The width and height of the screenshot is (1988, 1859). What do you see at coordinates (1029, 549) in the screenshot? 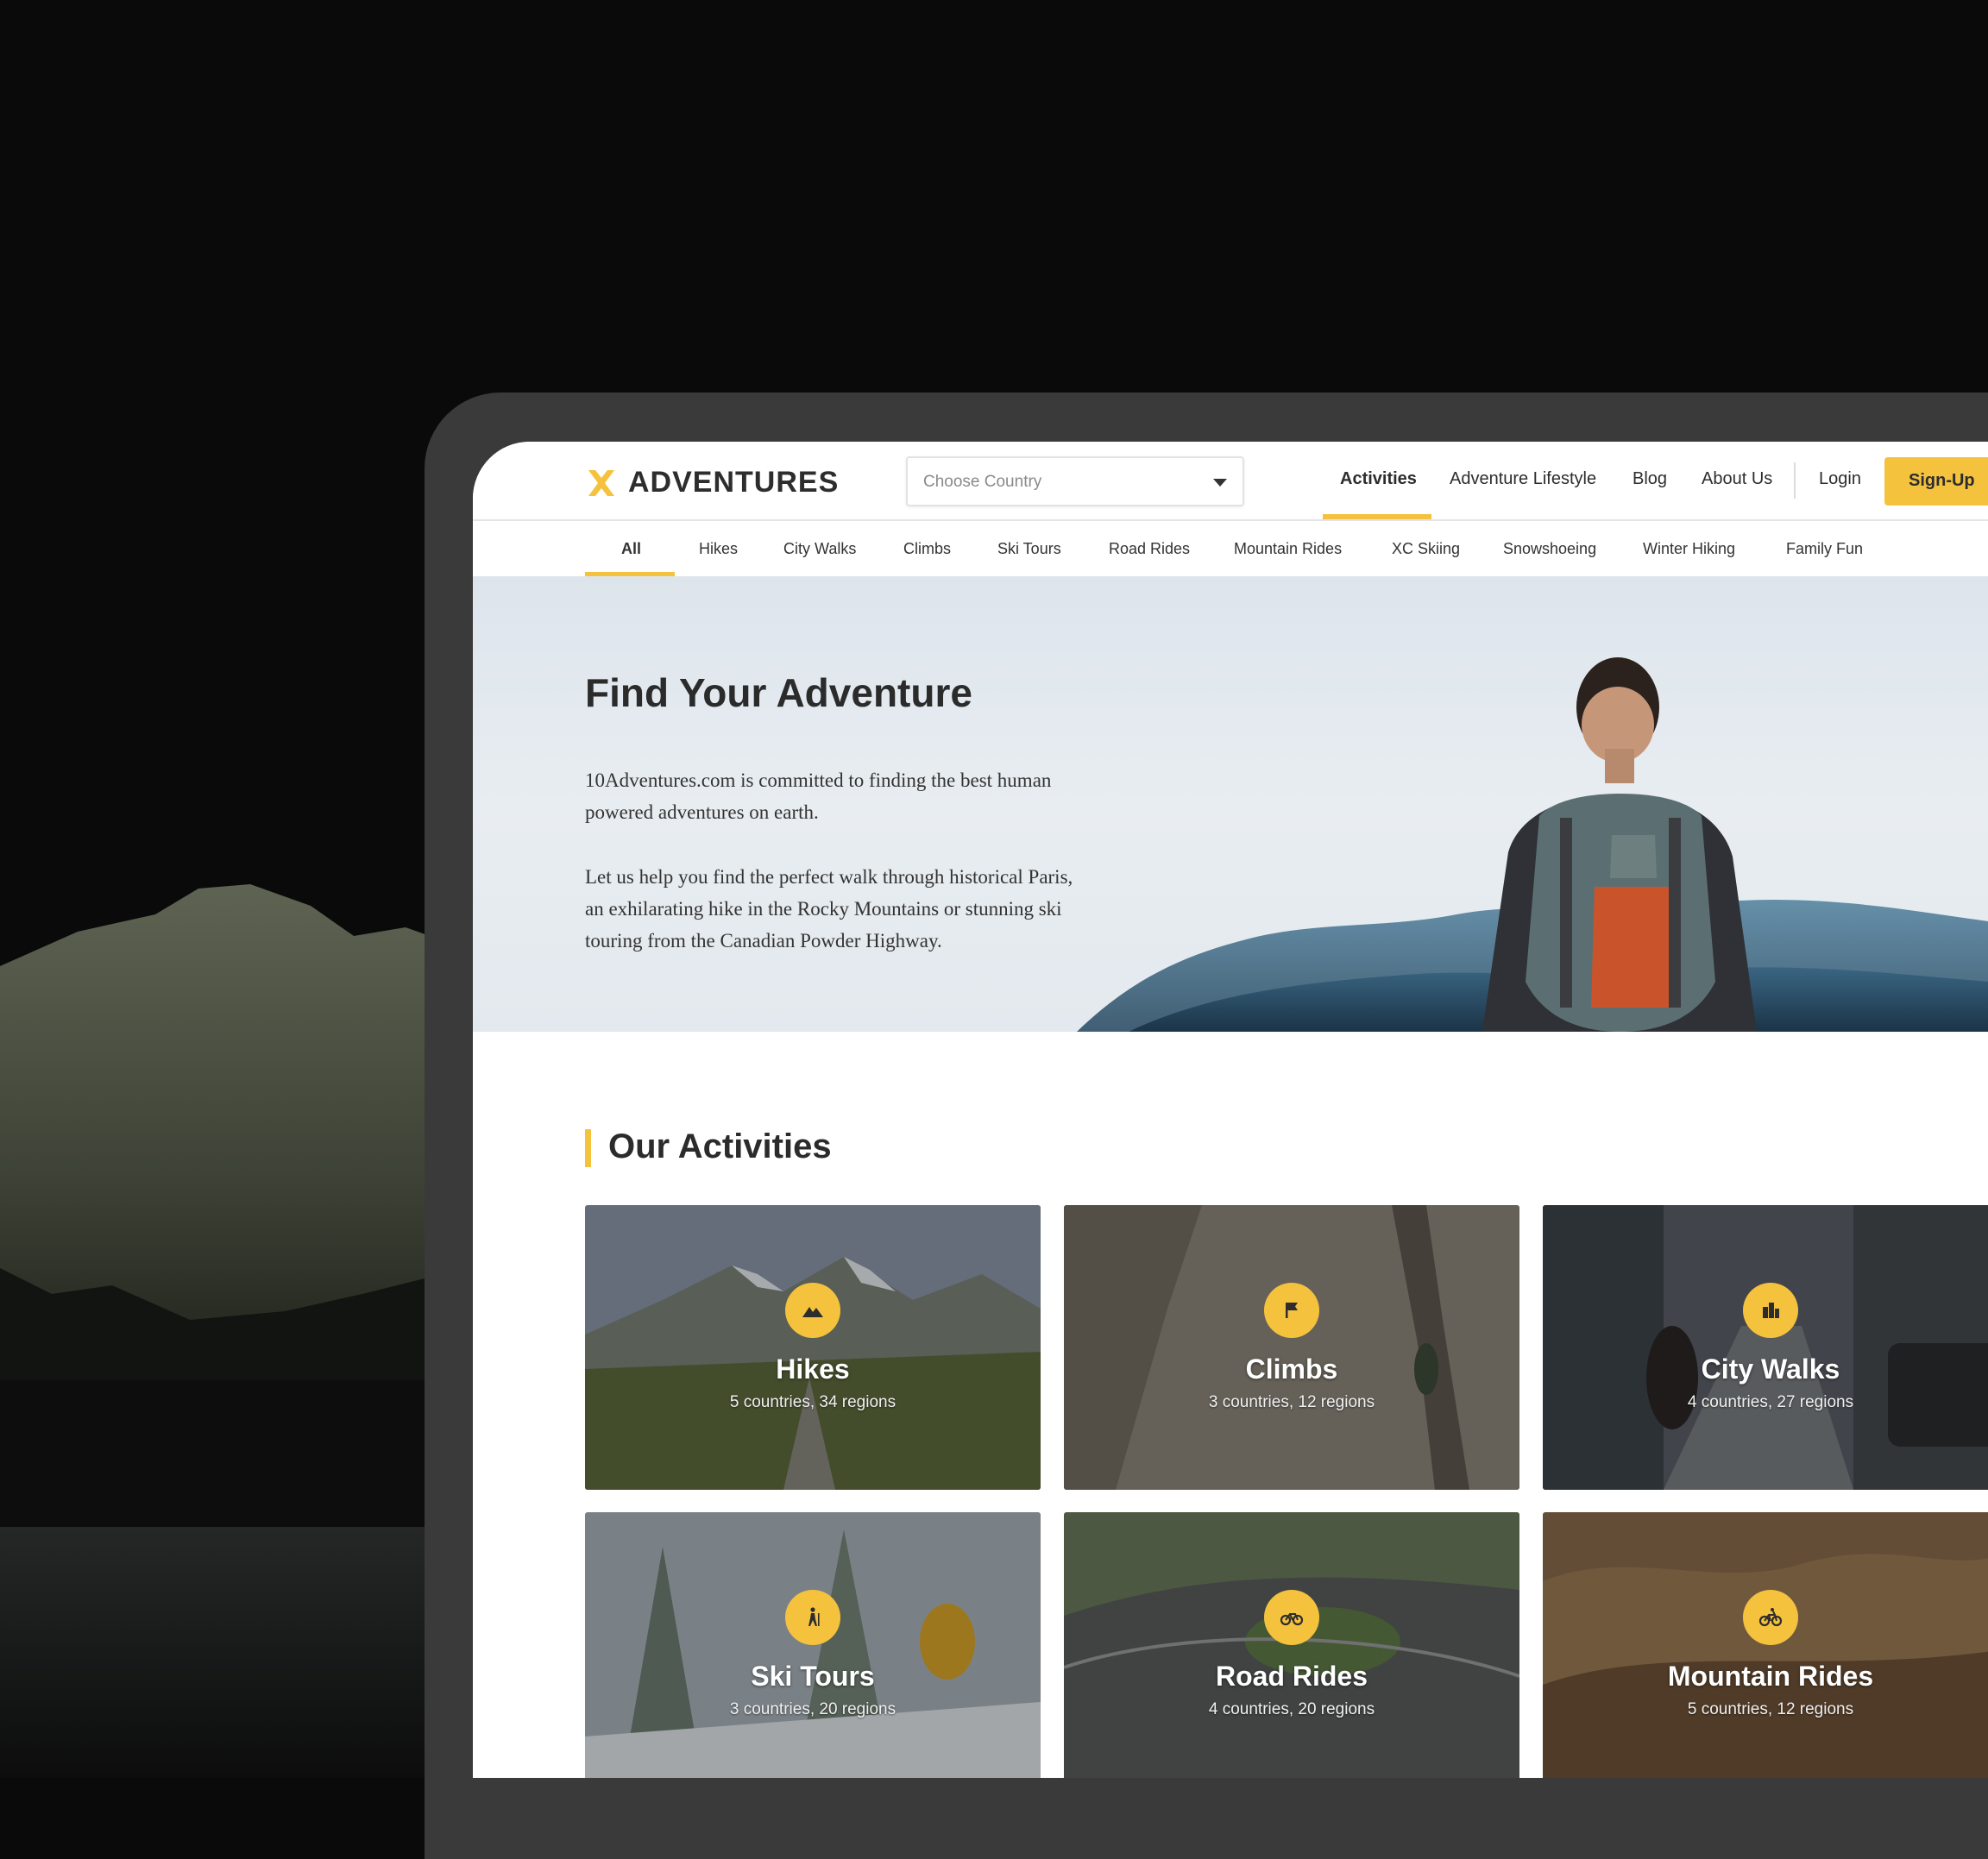
I see `tab-ski-tours: Ski Tours` at bounding box center [1029, 549].